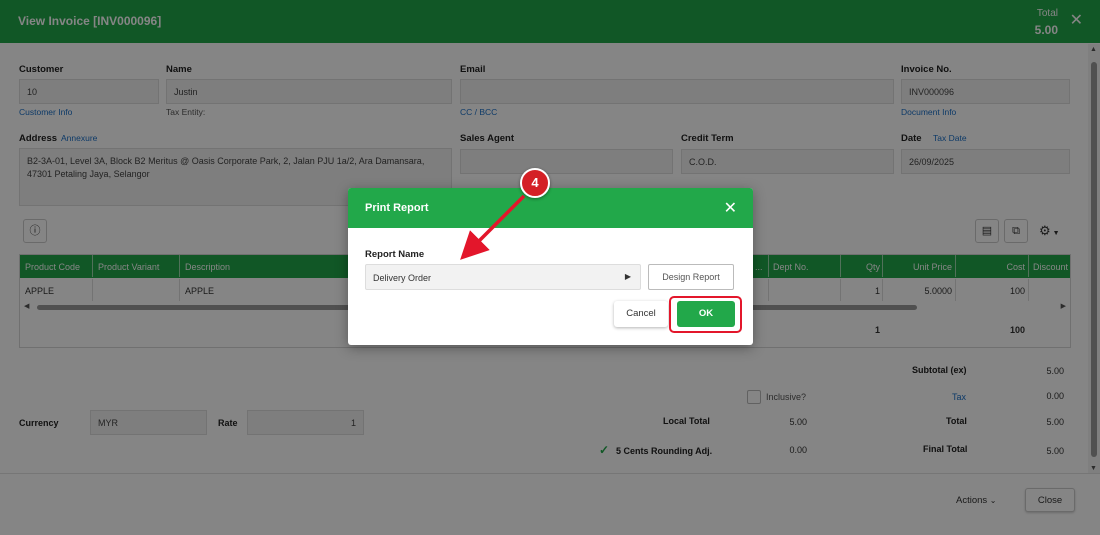  What do you see at coordinates (535, 183) in the screenshot?
I see `step-number-badge: 4` at bounding box center [535, 183].